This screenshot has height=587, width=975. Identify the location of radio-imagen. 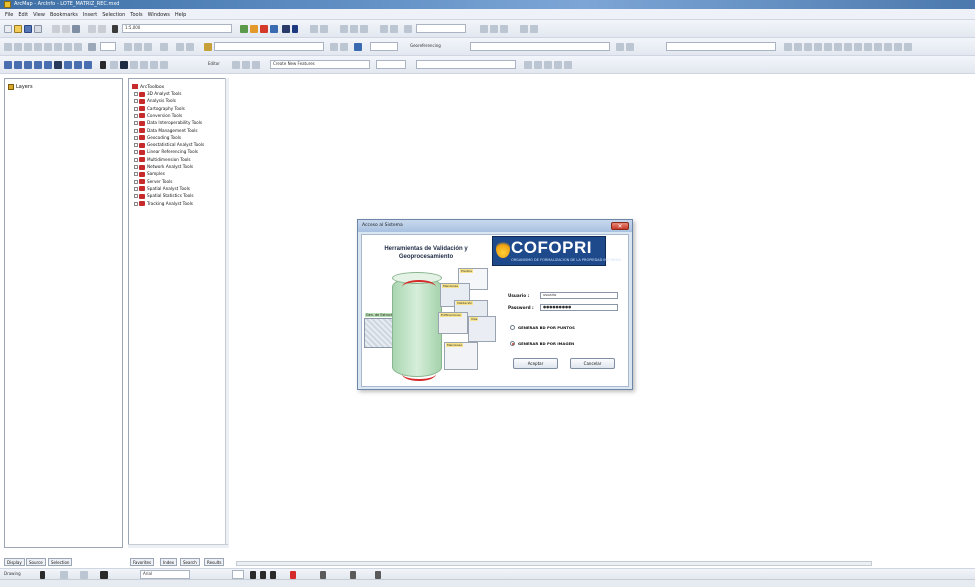
(512, 343).